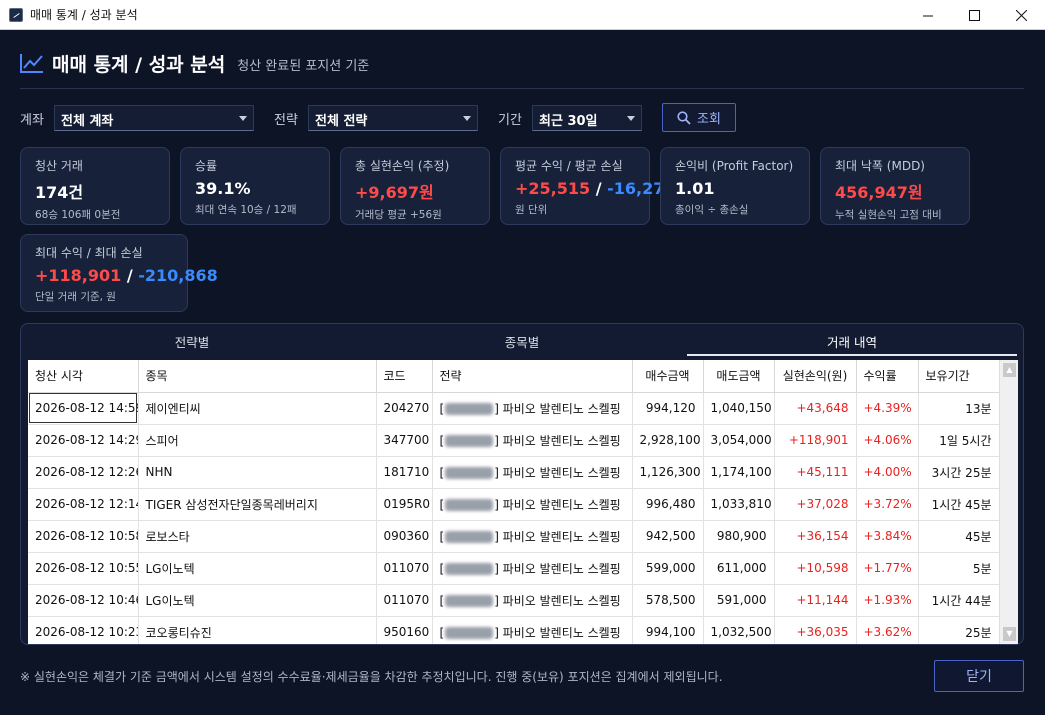  I want to click on cell-sell-amount: 1,032,500, so click(739, 630).